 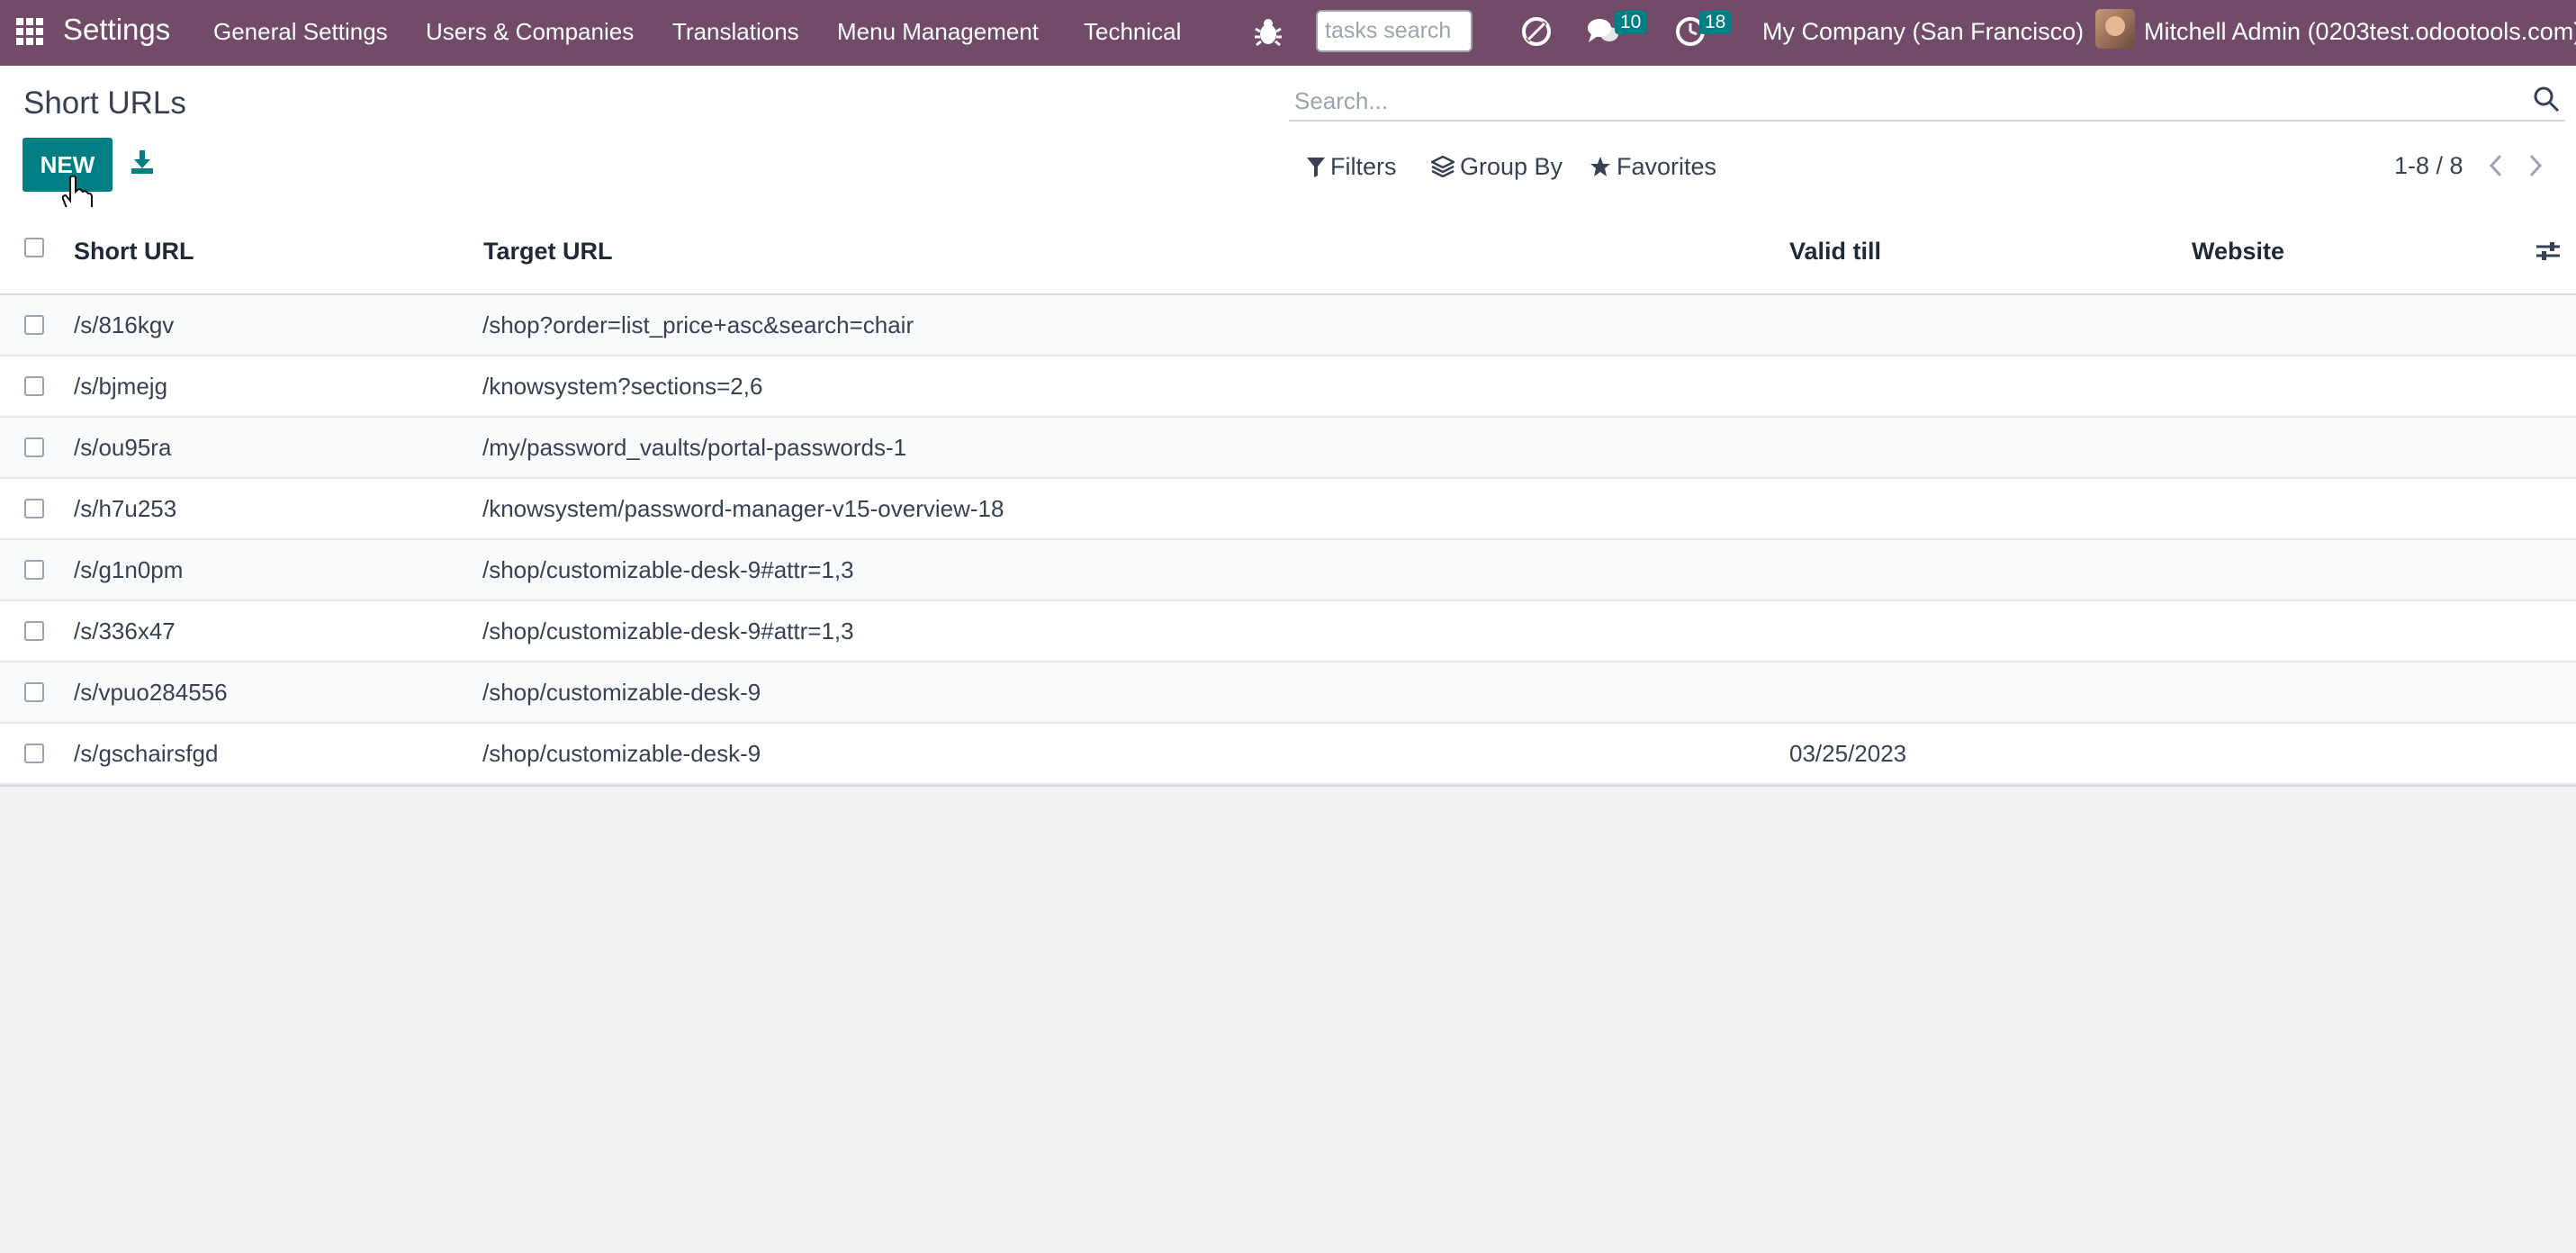 I want to click on cell-target-url: /my/password_vaults/portal-passwords-1, so click(x=694, y=448).